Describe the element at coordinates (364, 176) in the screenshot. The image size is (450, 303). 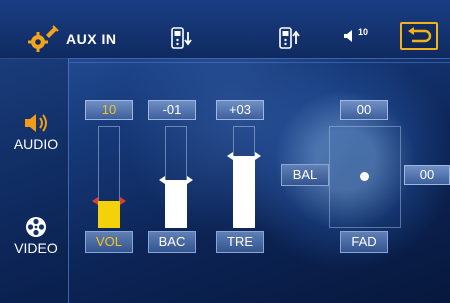
I see `balance-fader-position` at that location.